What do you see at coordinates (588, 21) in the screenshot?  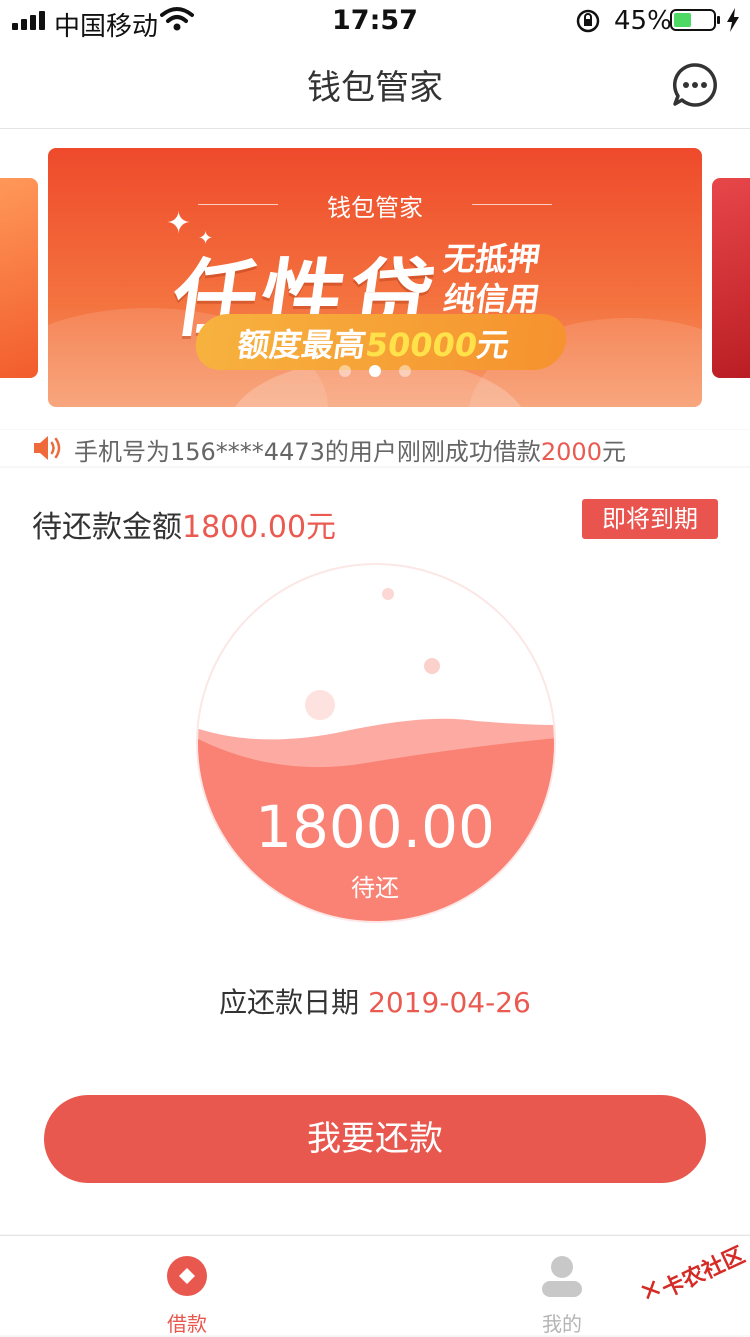 I see `rotation-lock-icon` at bounding box center [588, 21].